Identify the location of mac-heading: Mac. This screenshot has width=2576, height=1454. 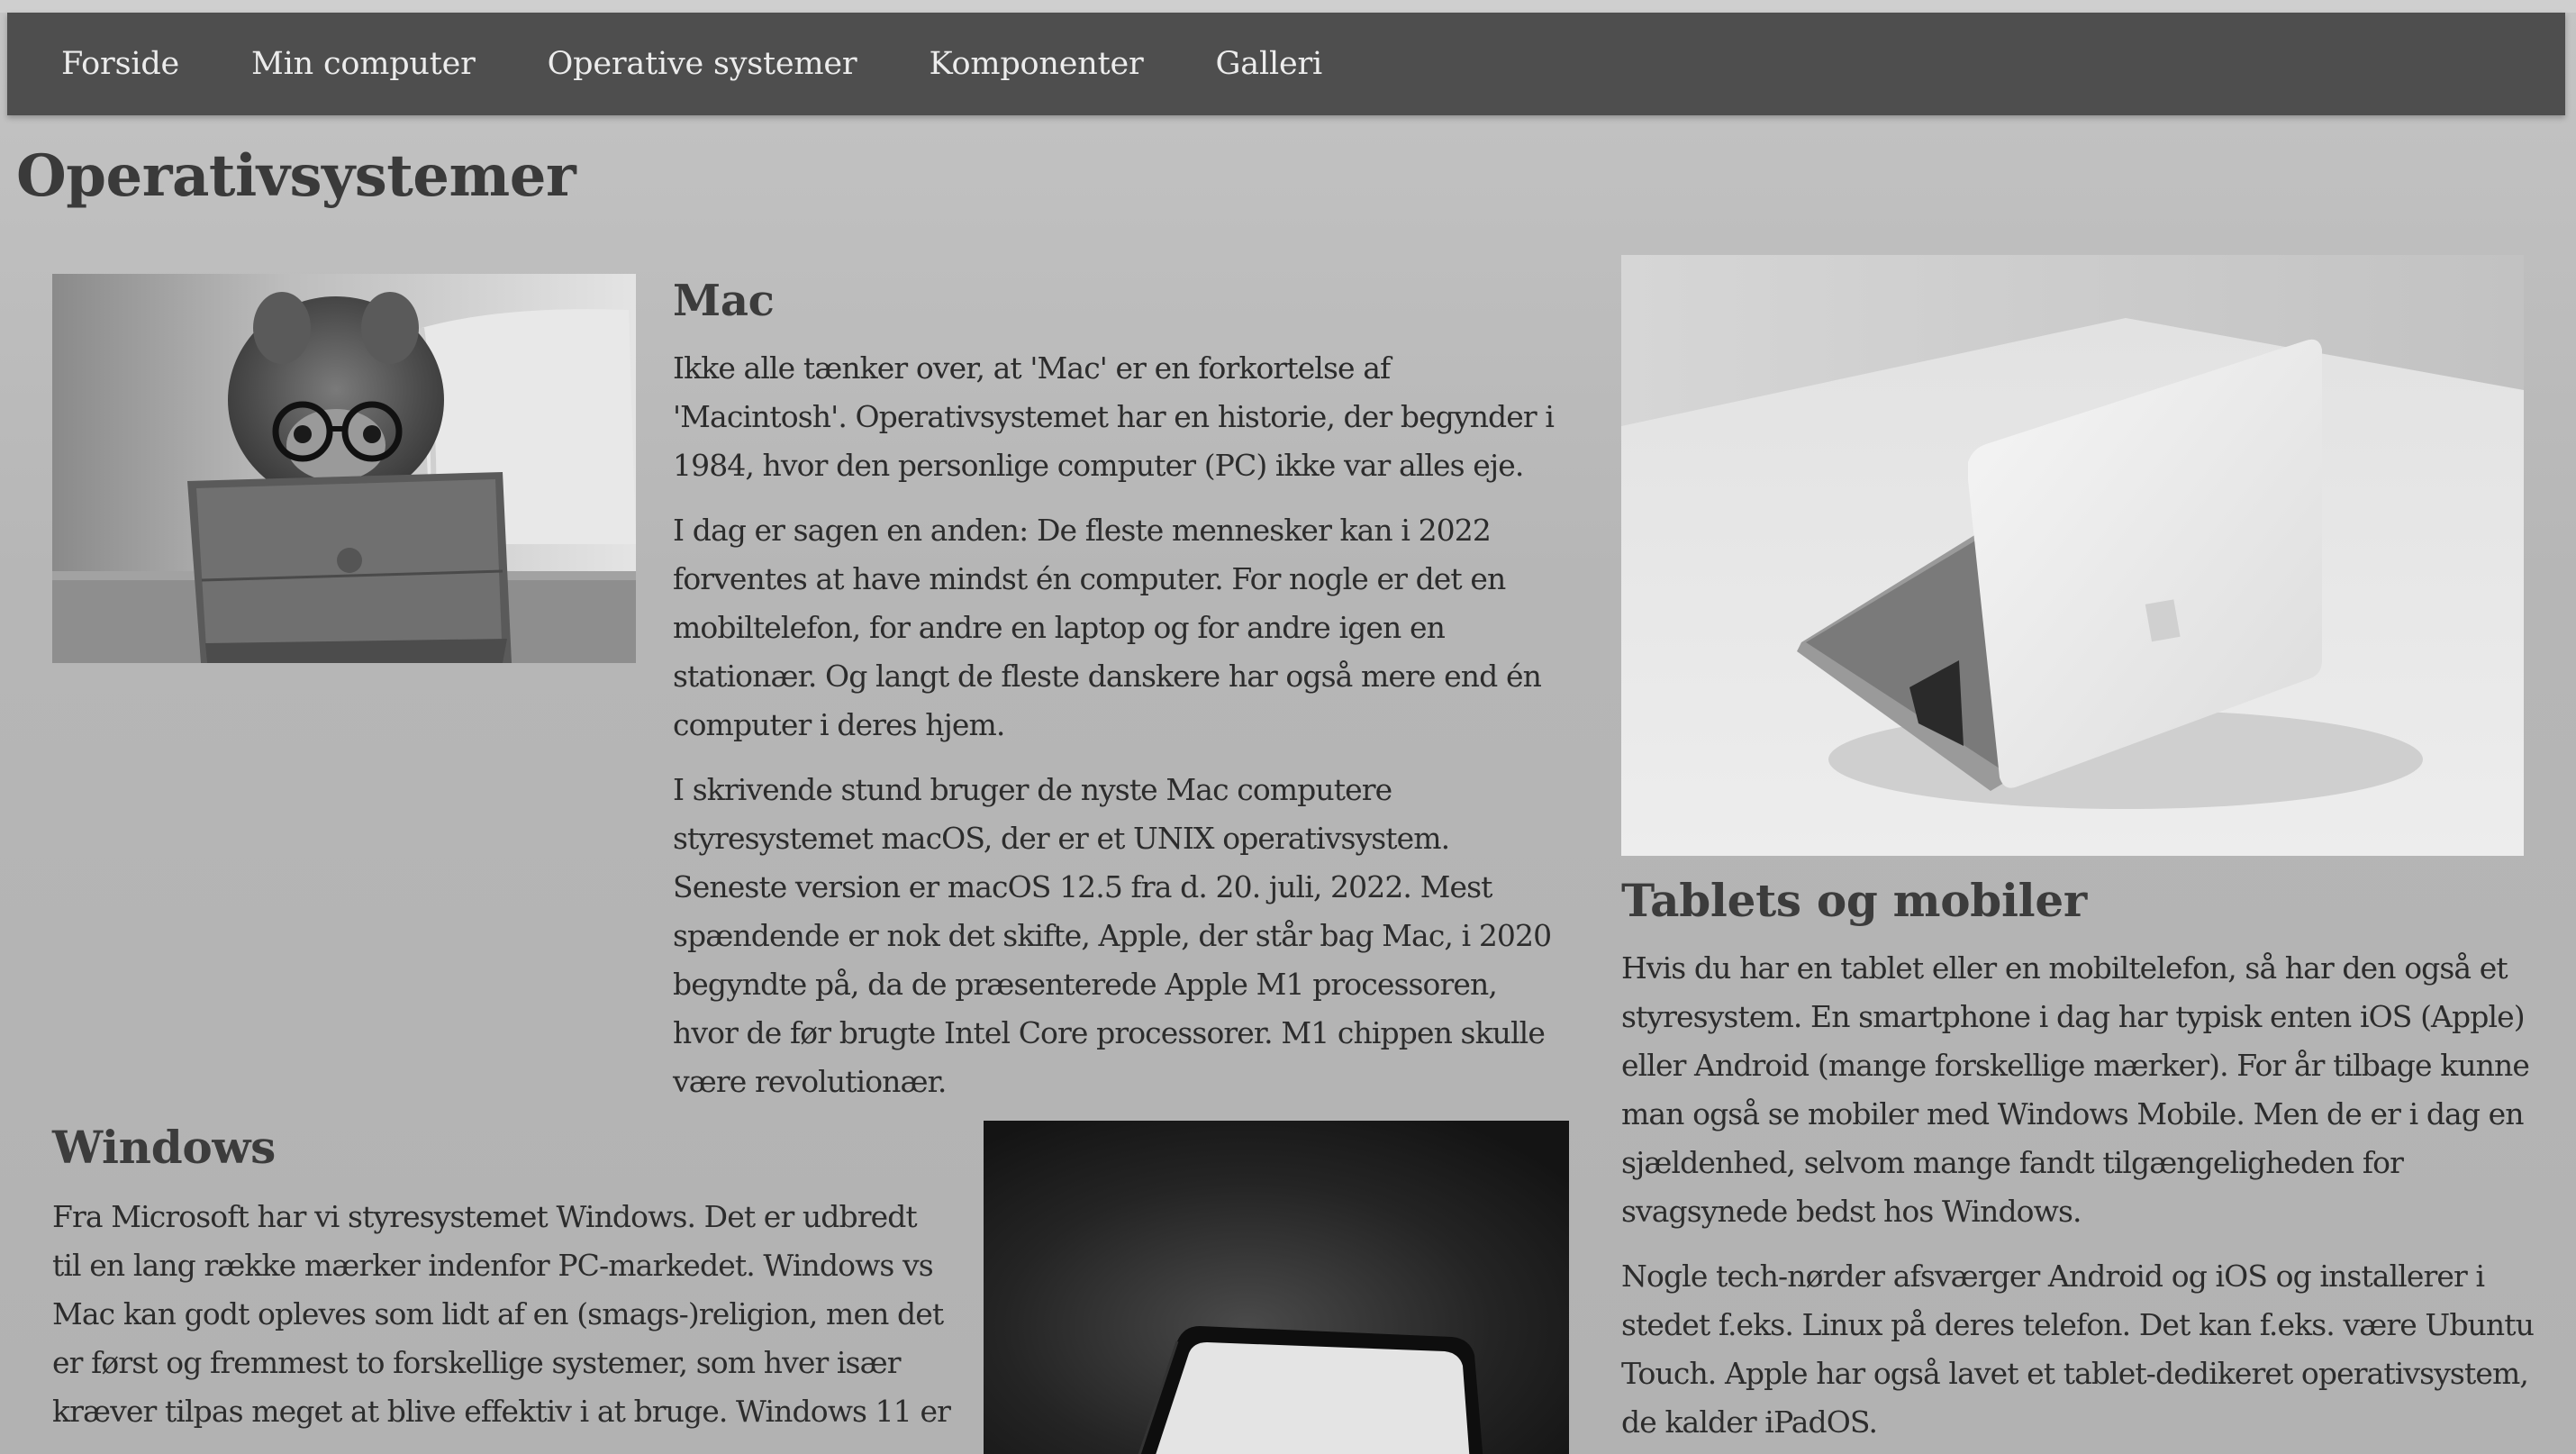
(724, 301).